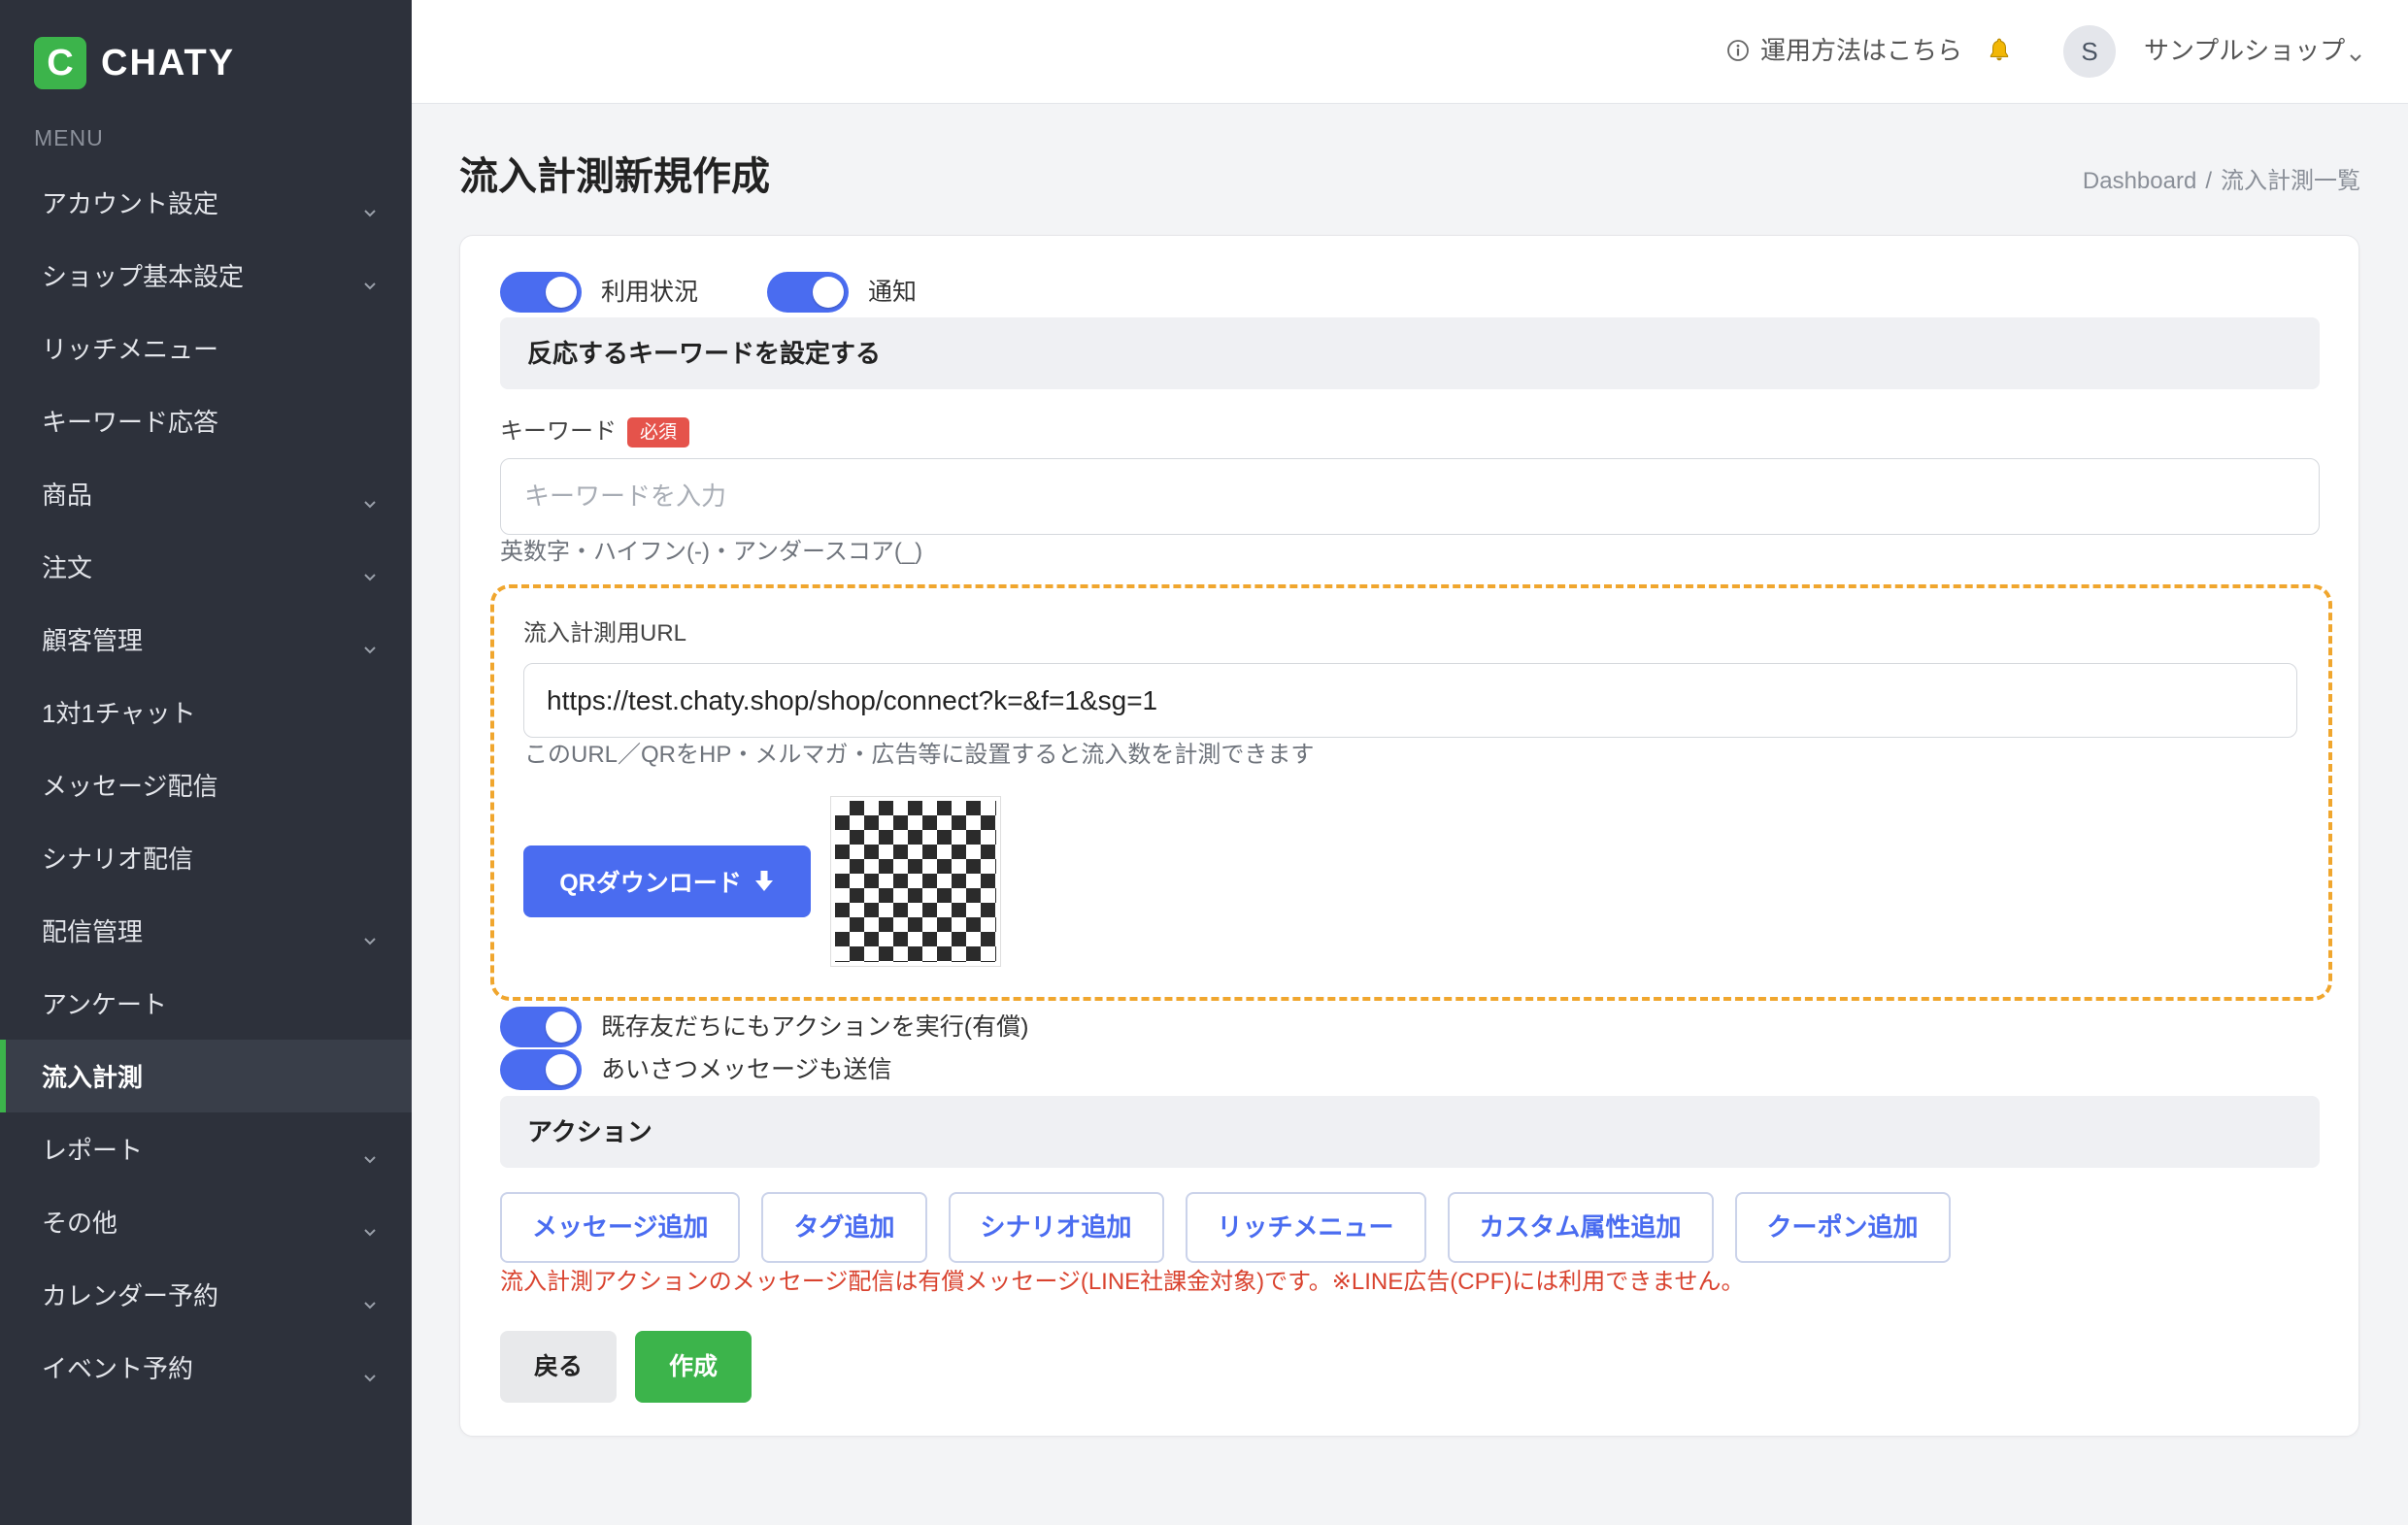 Image resolution: width=2408 pixels, height=1525 pixels. I want to click on bell-icon, so click(2000, 50).